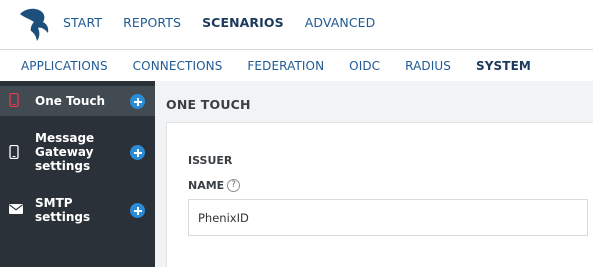 The height and width of the screenshot is (267, 593). What do you see at coordinates (64, 66) in the screenshot?
I see `tab-applications: APPLICATIONS` at bounding box center [64, 66].